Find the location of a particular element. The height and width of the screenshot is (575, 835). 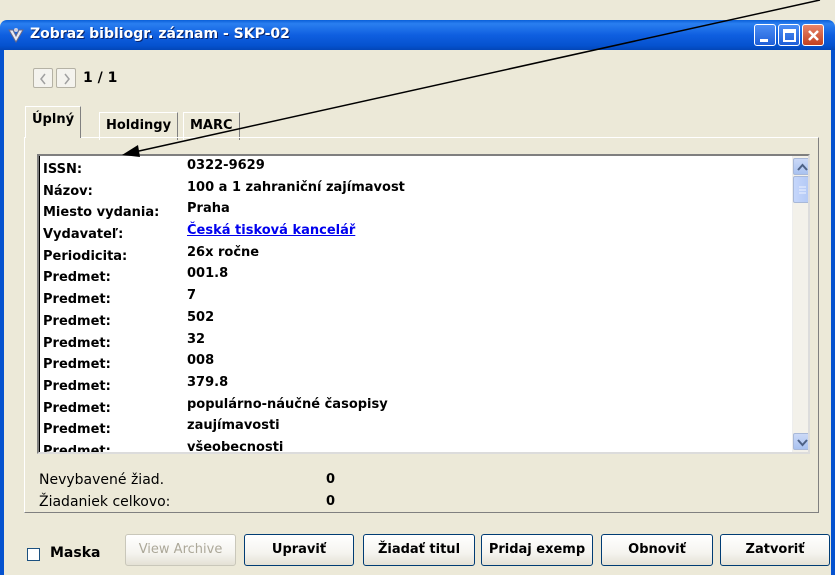

scroll-thumb is located at coordinates (800, 189).